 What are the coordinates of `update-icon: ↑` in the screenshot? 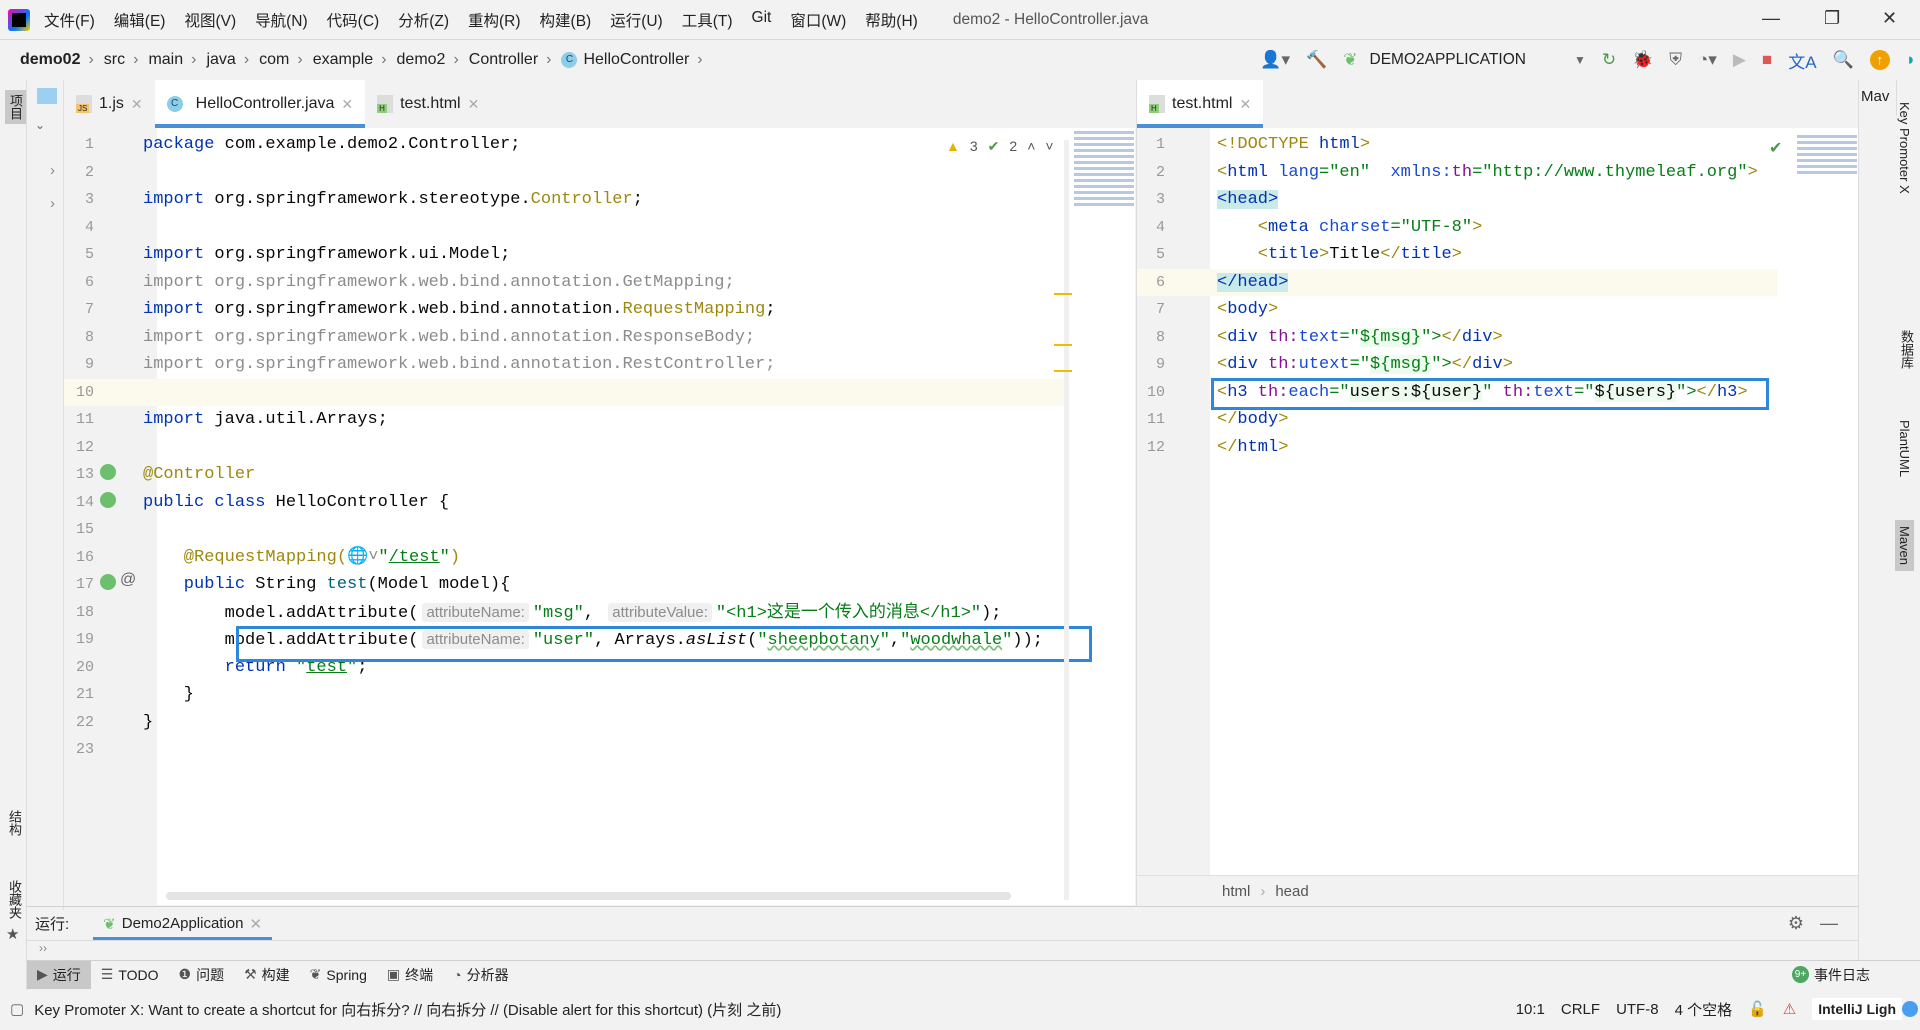 It's located at (1879, 60).